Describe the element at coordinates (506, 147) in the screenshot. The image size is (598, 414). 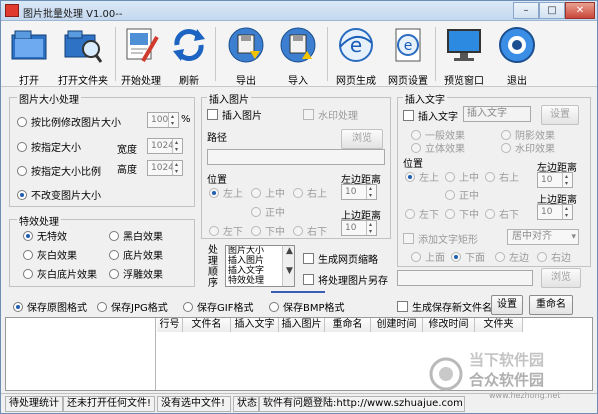
I see `text-effect-watermark-radio` at that location.